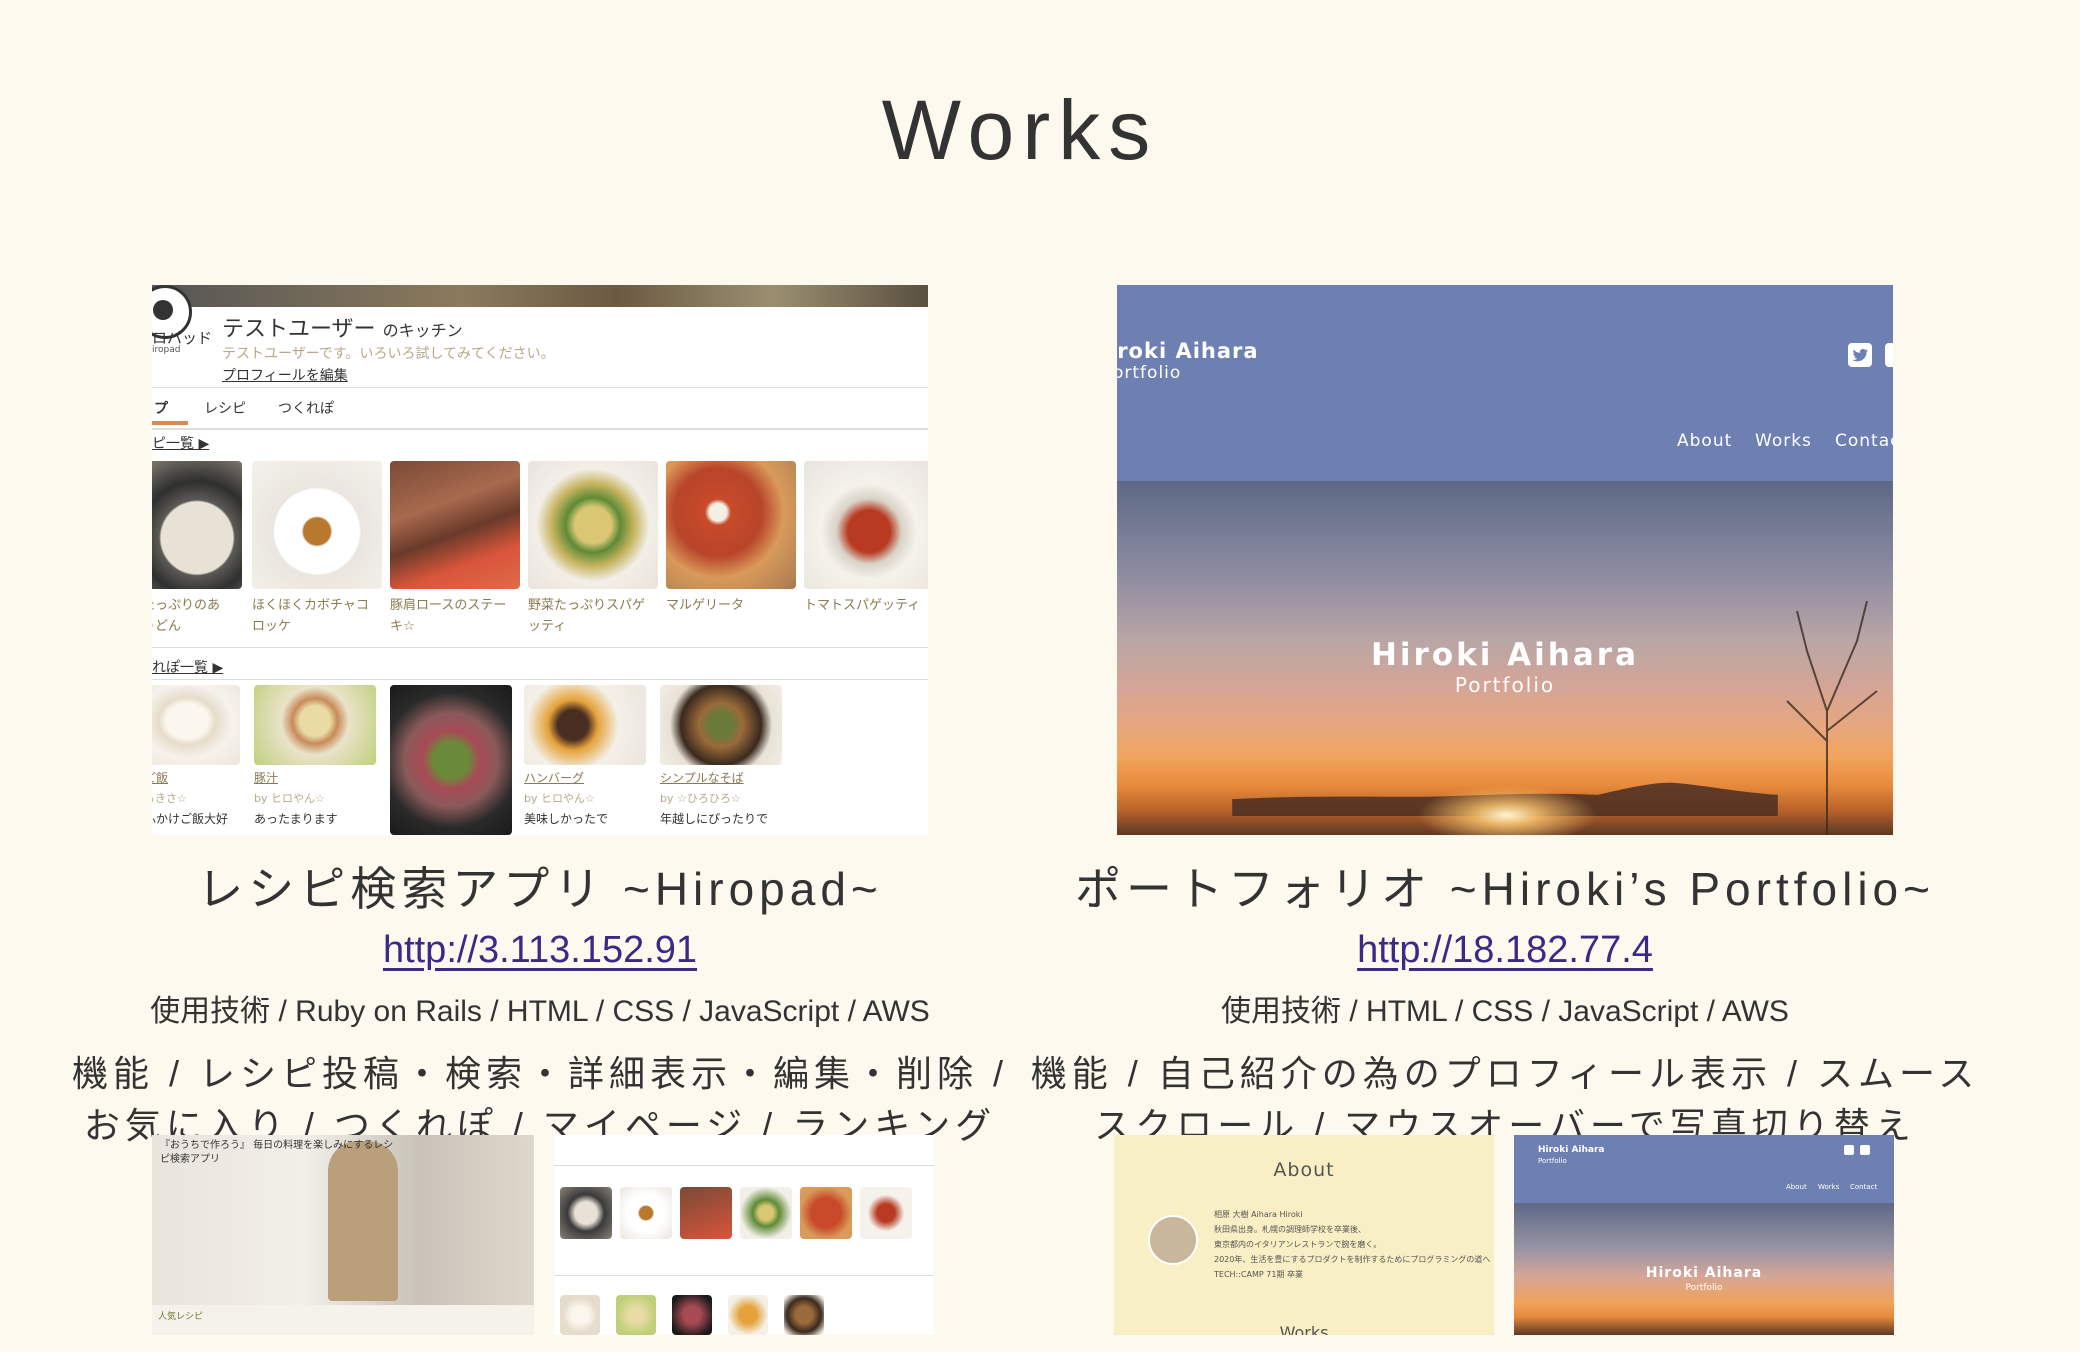 This screenshot has width=2080, height=1352. What do you see at coordinates (1505, 1073) in the screenshot?
I see `work-features-line: 機能 / 自己紹介の為のプロフィール表示 / スムース` at bounding box center [1505, 1073].